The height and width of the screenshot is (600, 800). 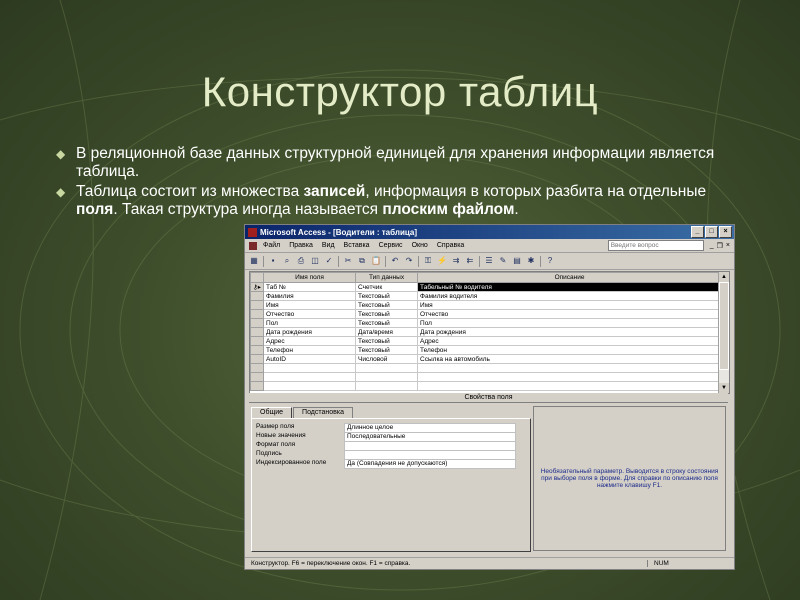 What do you see at coordinates (720, 246) in the screenshot?
I see `doc-restore-button: ❐` at bounding box center [720, 246].